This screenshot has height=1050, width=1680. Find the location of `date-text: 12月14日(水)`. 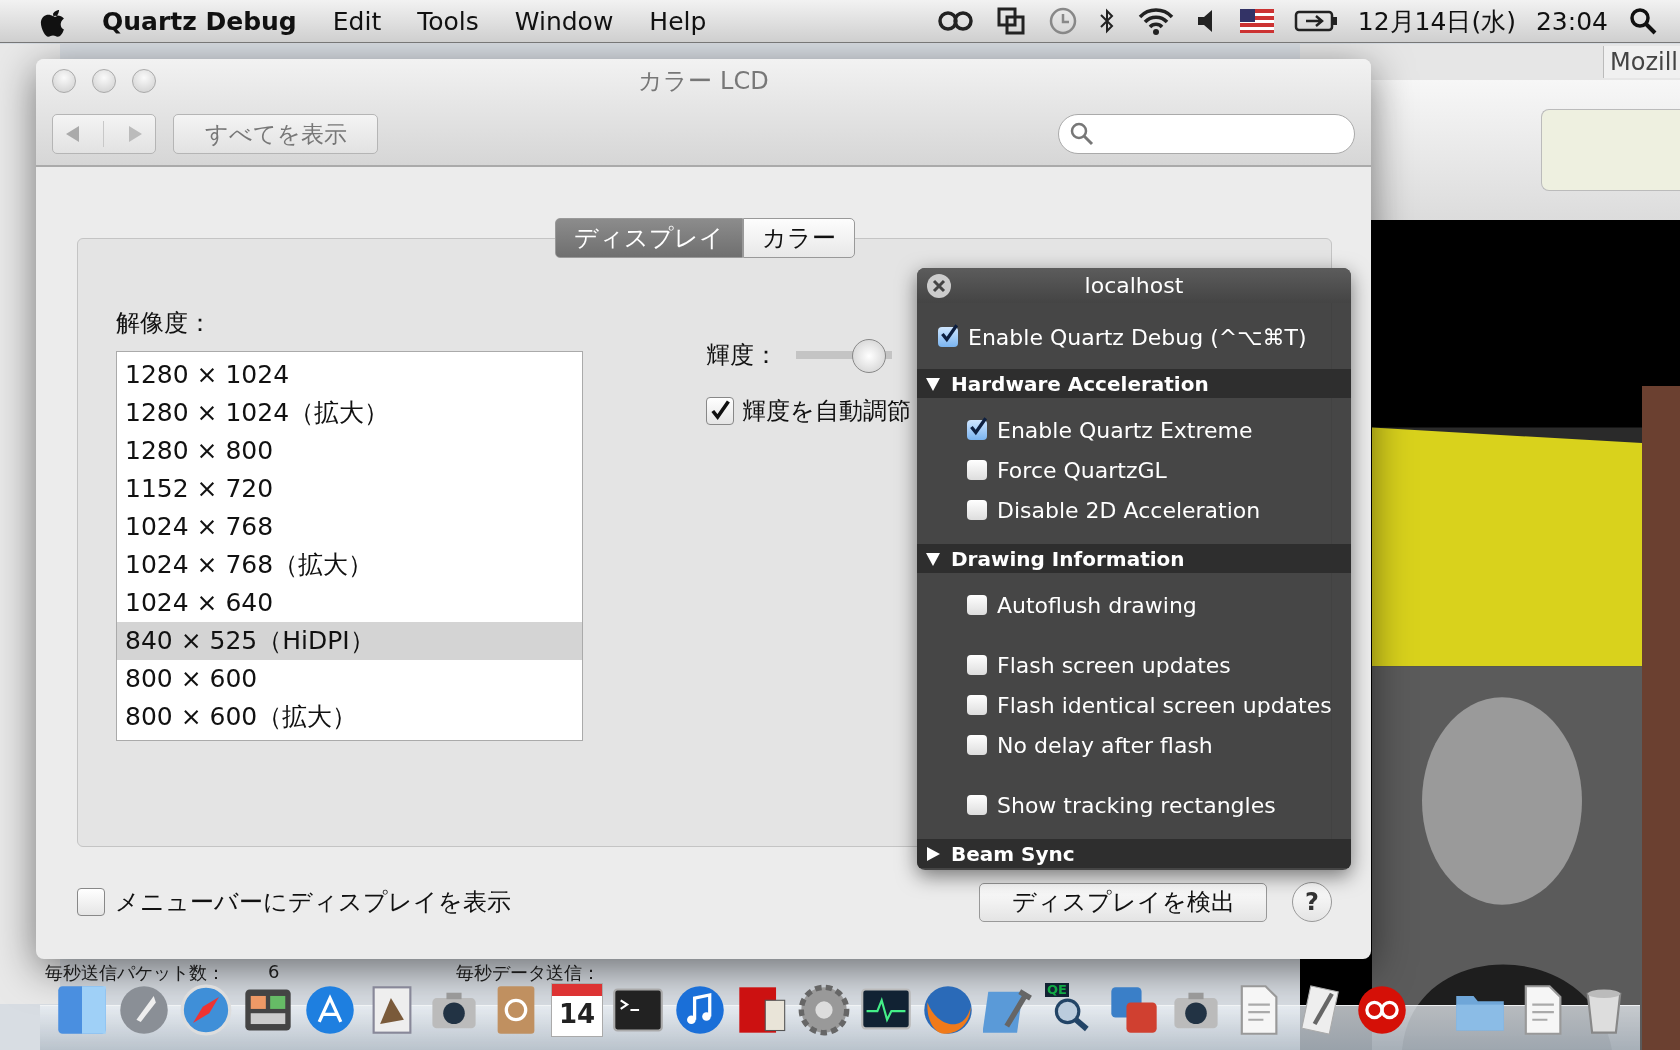

date-text: 12月14日(水) is located at coordinates (1436, 21).